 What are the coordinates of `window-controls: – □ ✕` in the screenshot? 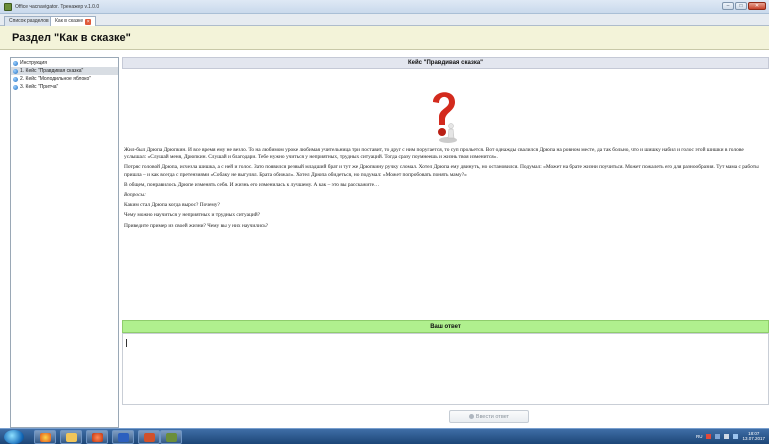 It's located at (744, 6).